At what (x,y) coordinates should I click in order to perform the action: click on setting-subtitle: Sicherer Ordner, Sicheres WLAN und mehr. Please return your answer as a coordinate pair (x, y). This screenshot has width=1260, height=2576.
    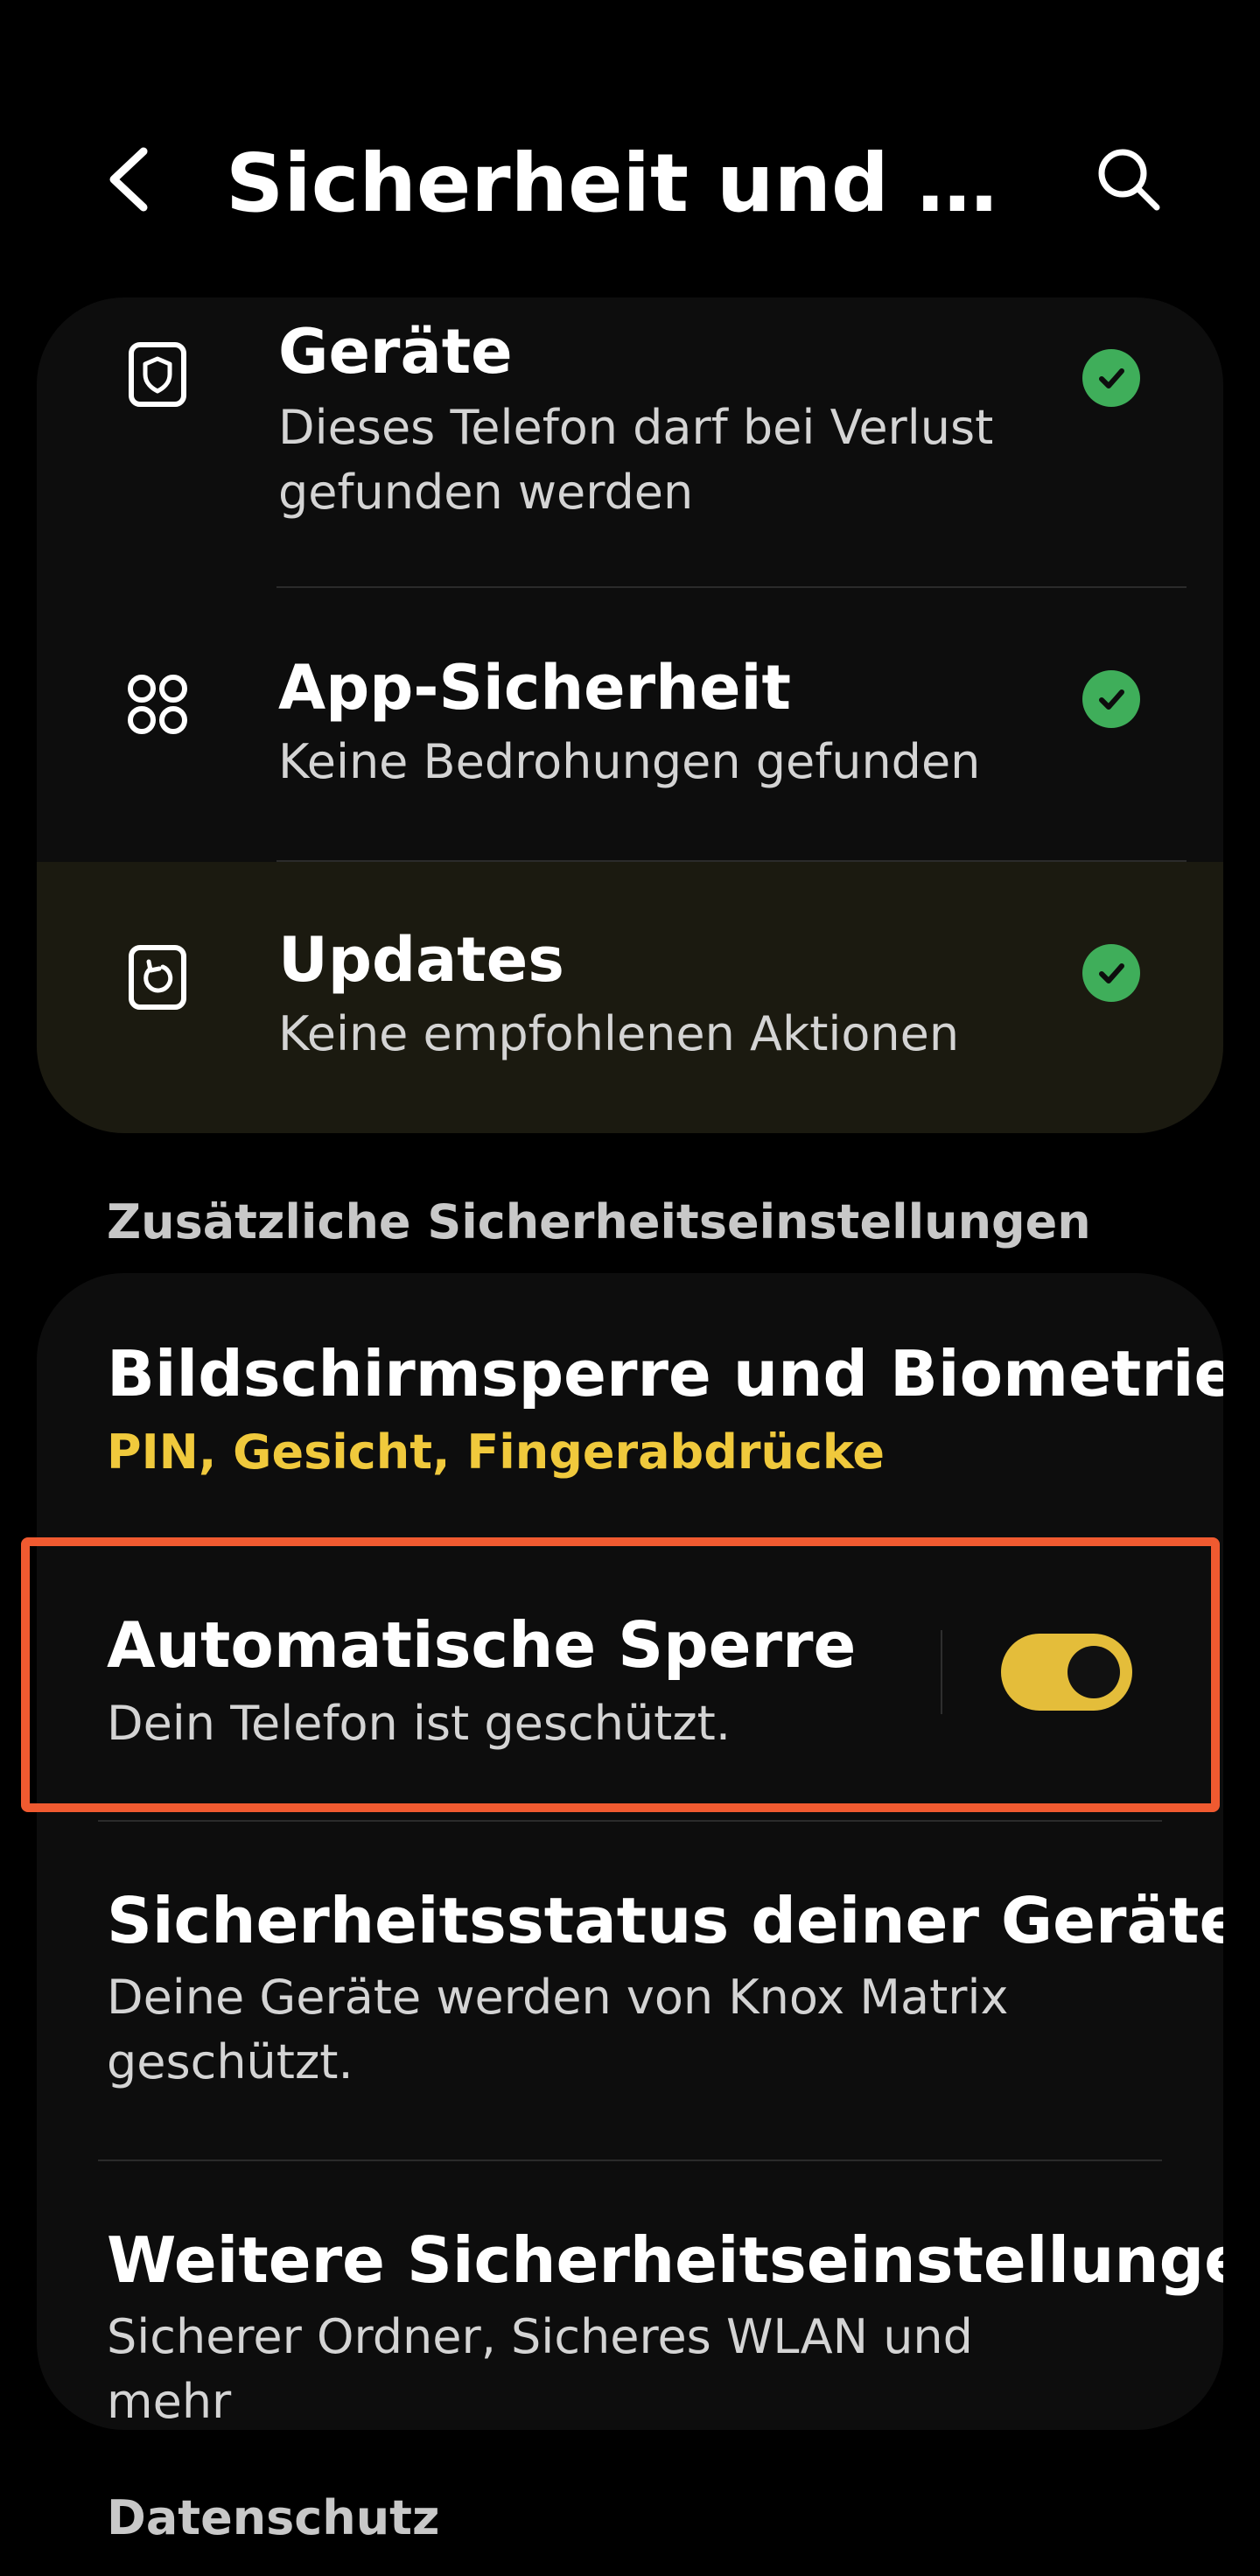
    Looking at the image, I should click on (540, 2369).